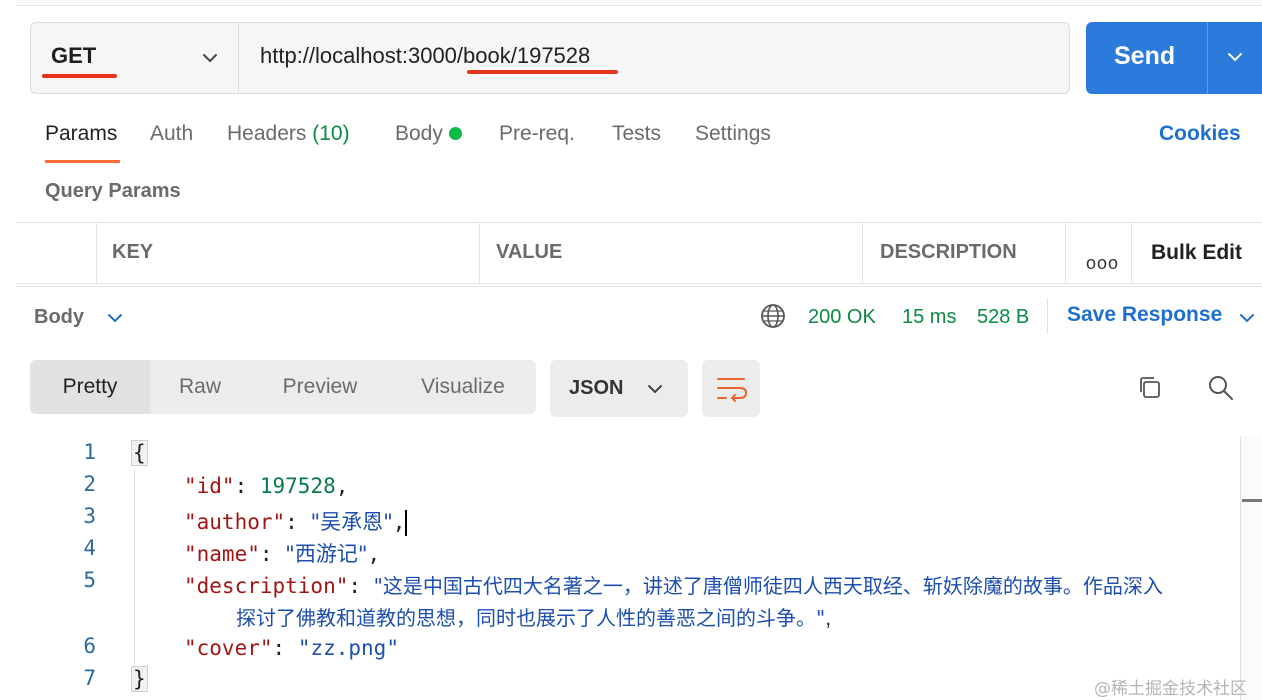 The image size is (1262, 700). What do you see at coordinates (529, 252) in the screenshot?
I see `value-column-header: VALUE` at bounding box center [529, 252].